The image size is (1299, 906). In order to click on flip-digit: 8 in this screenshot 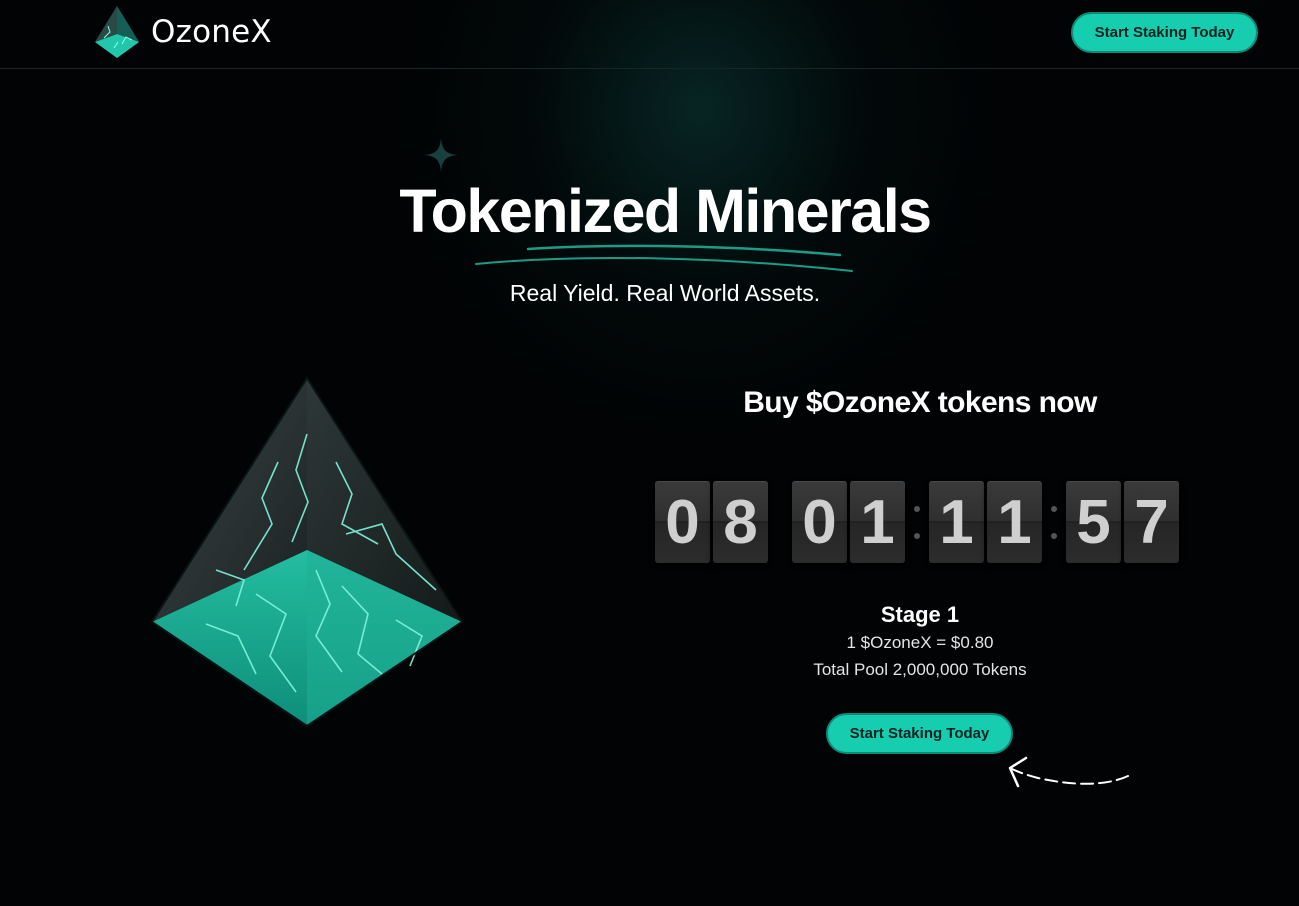, I will do `click(740, 522)`.